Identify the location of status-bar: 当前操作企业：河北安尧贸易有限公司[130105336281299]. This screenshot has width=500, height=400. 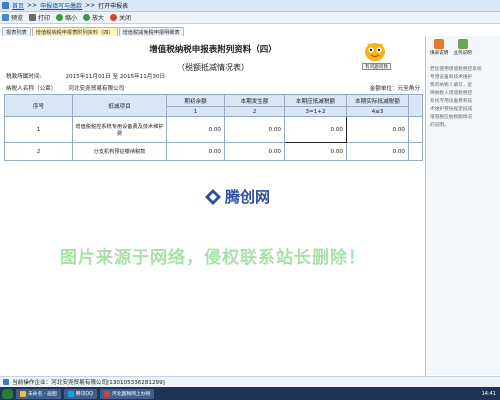
(250, 381).